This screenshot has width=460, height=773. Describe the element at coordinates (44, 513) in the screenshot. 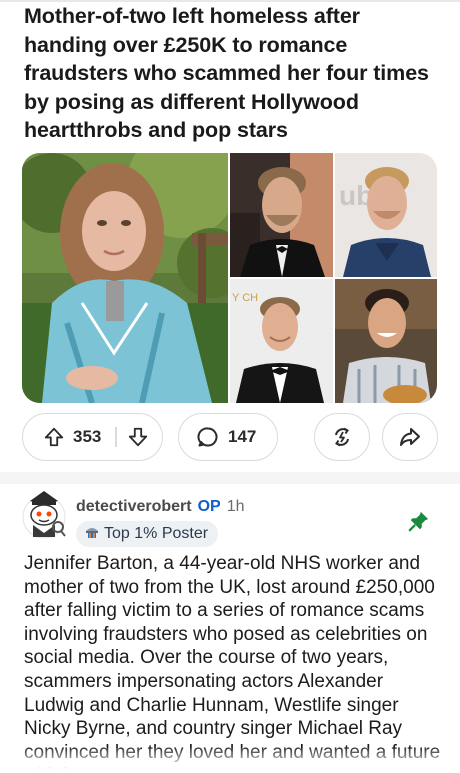

I see `avatar` at that location.